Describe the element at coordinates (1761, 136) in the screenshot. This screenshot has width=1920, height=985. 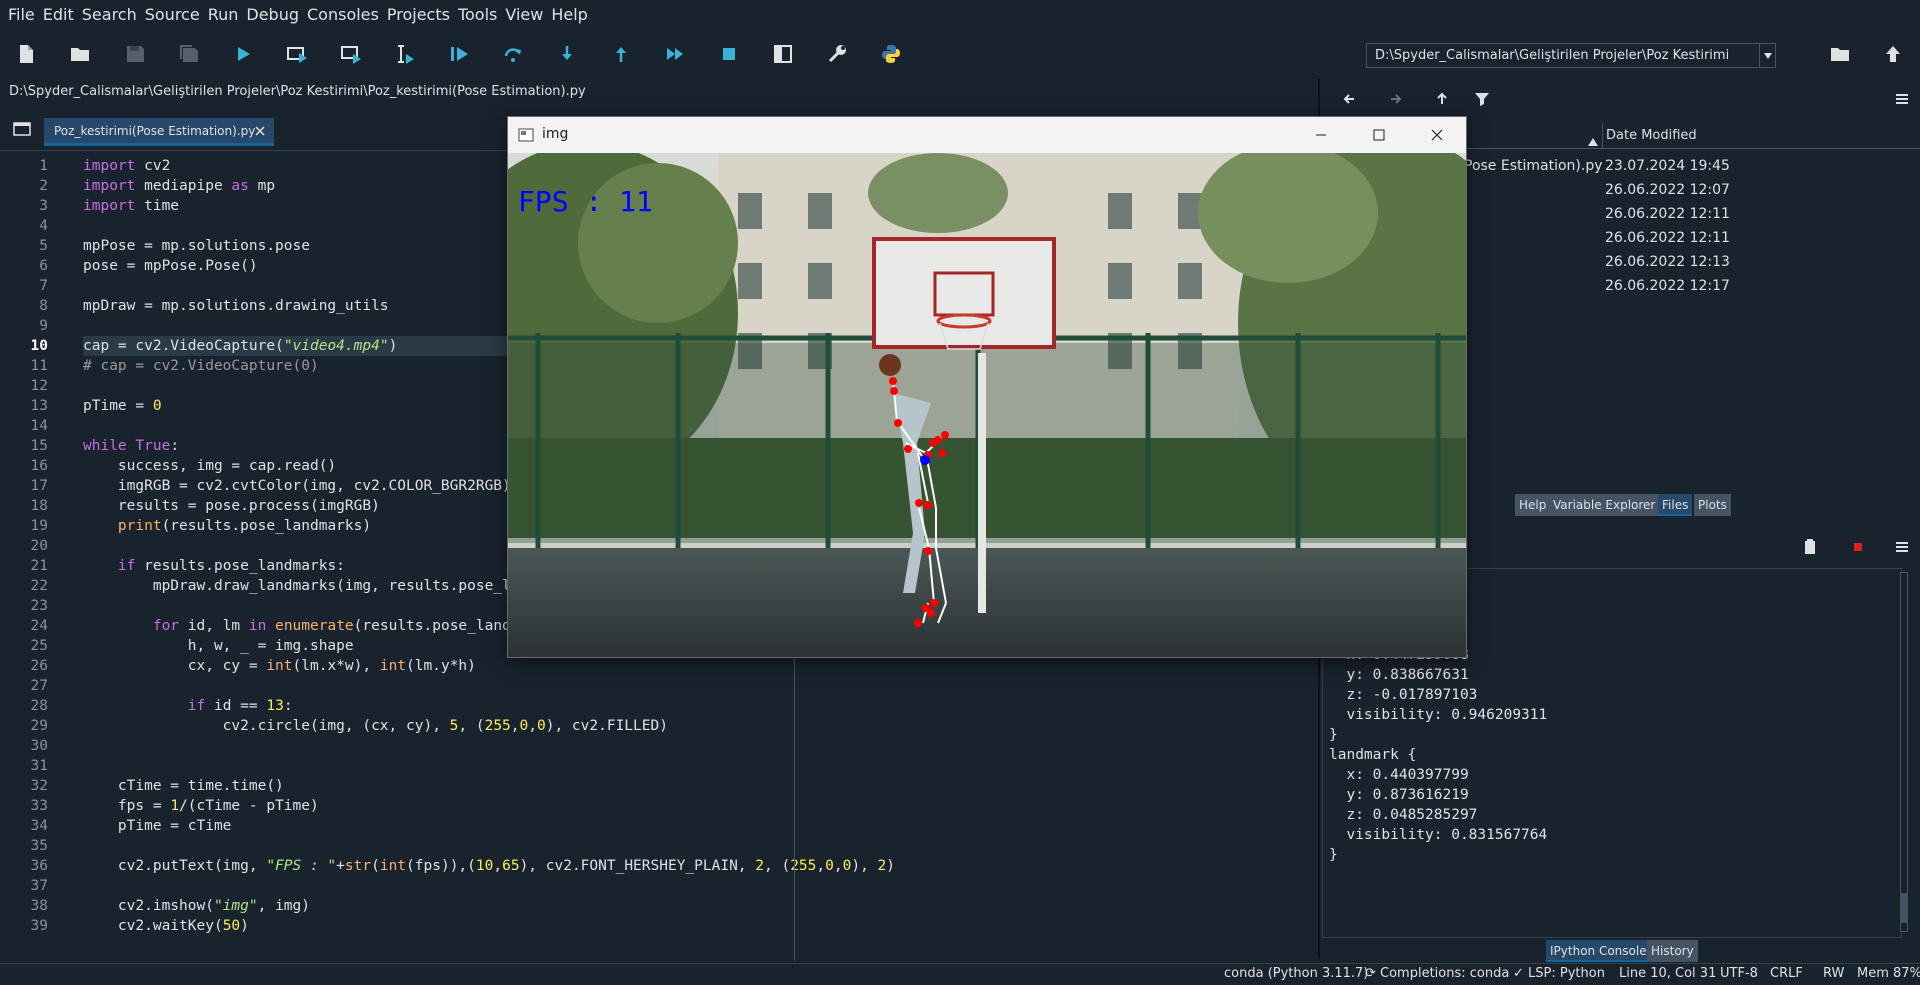
I see `column-date-modified: Date Modified` at that location.